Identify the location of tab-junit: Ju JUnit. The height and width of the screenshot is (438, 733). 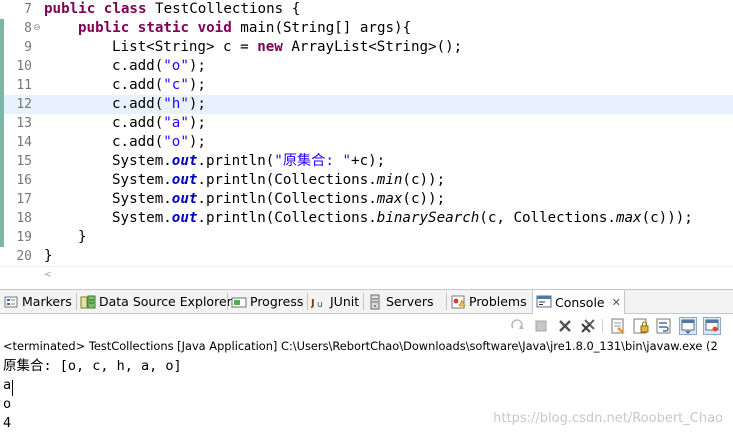
(335, 301).